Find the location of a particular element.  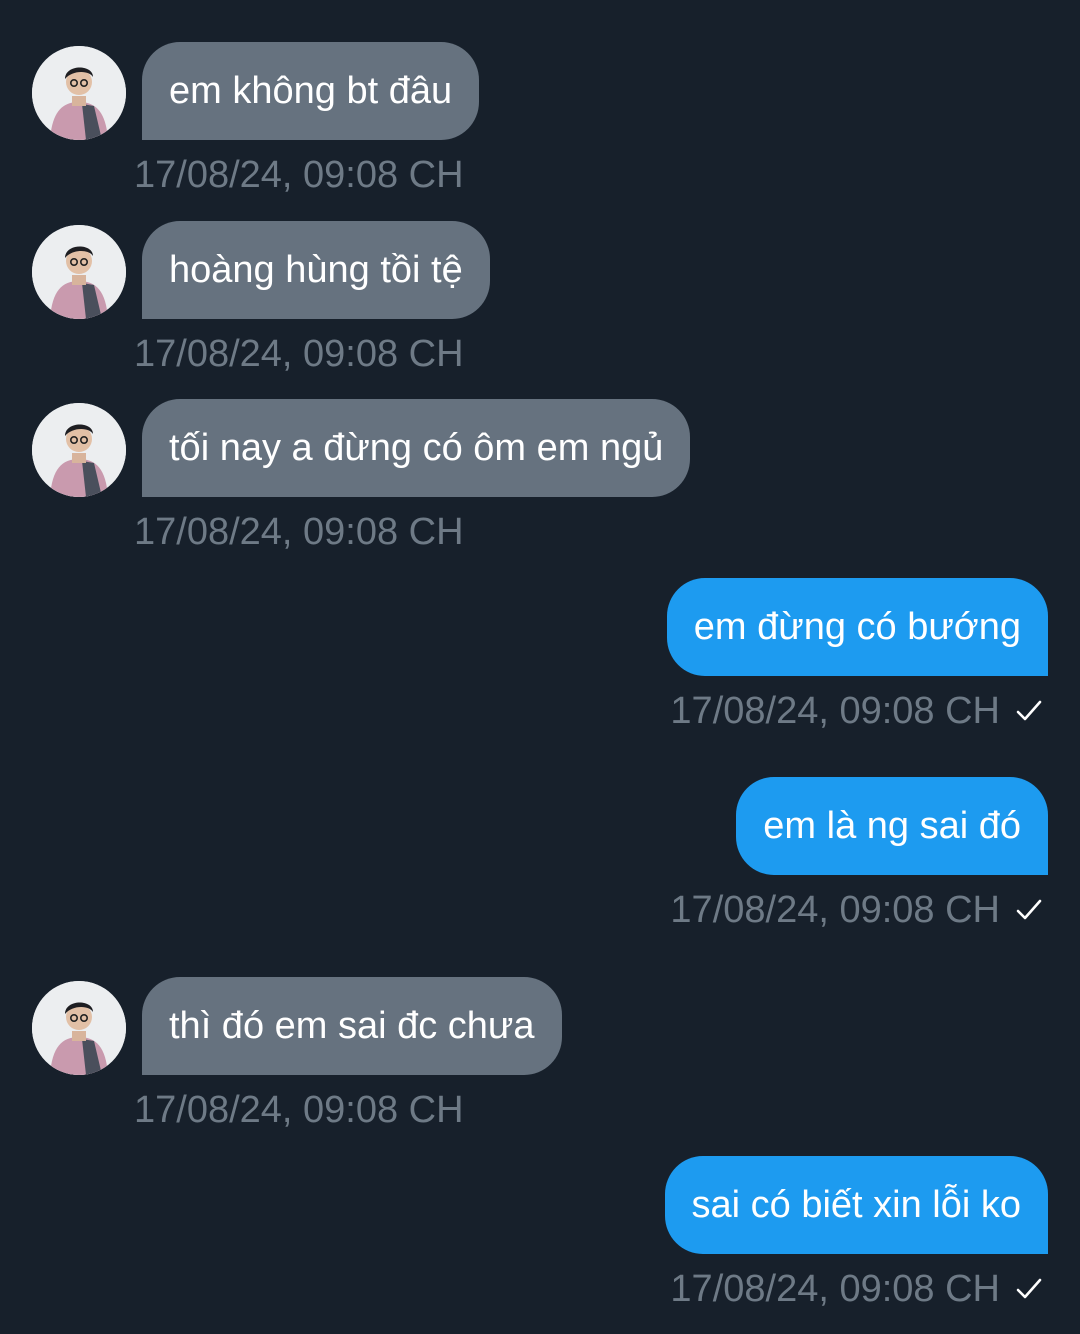

incoming-message-bubble: em không bt đâu is located at coordinates (311, 91).